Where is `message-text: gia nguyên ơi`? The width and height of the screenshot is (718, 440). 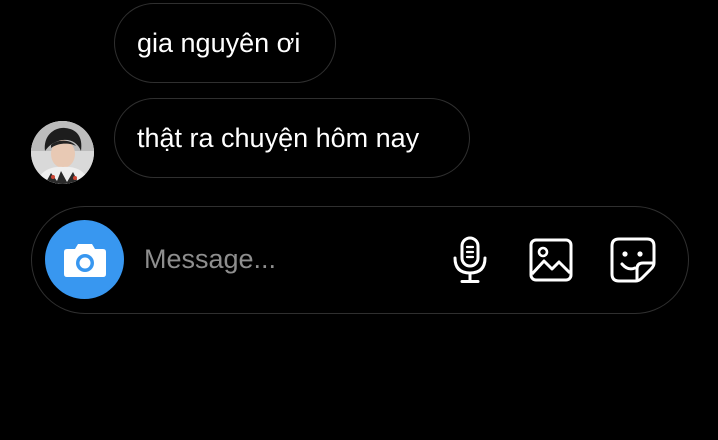
message-text: gia nguyên ơi is located at coordinates (219, 42).